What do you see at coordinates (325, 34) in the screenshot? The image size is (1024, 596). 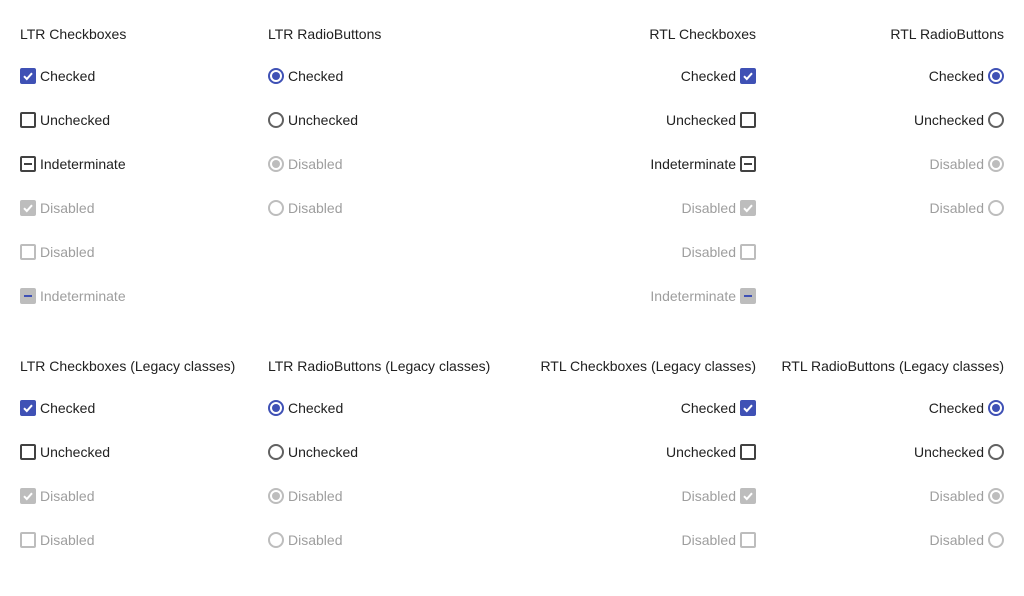 I see `column-title: LTR RadioButtons` at bounding box center [325, 34].